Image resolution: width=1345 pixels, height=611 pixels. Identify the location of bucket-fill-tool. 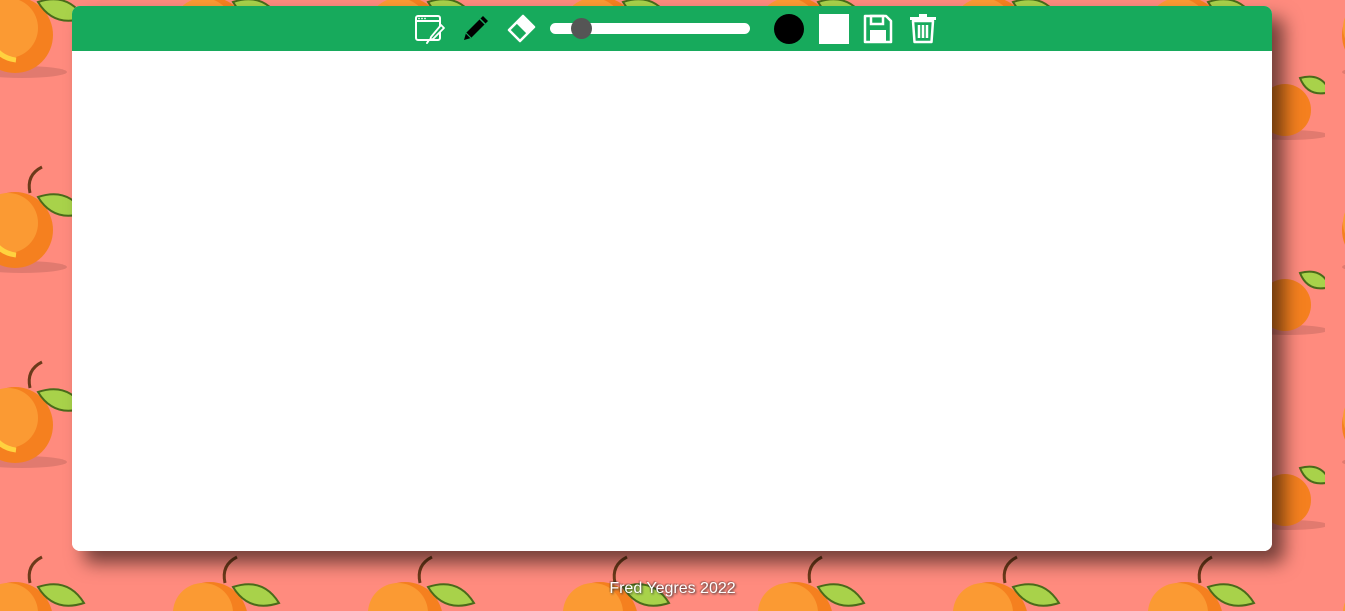
(430, 29).